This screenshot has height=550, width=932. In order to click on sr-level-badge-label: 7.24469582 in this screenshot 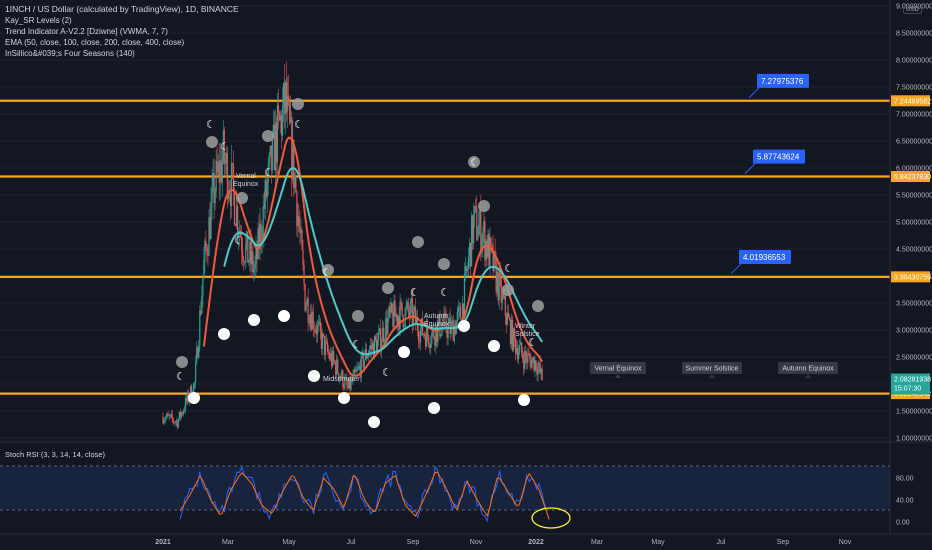, I will do `click(912, 101)`.